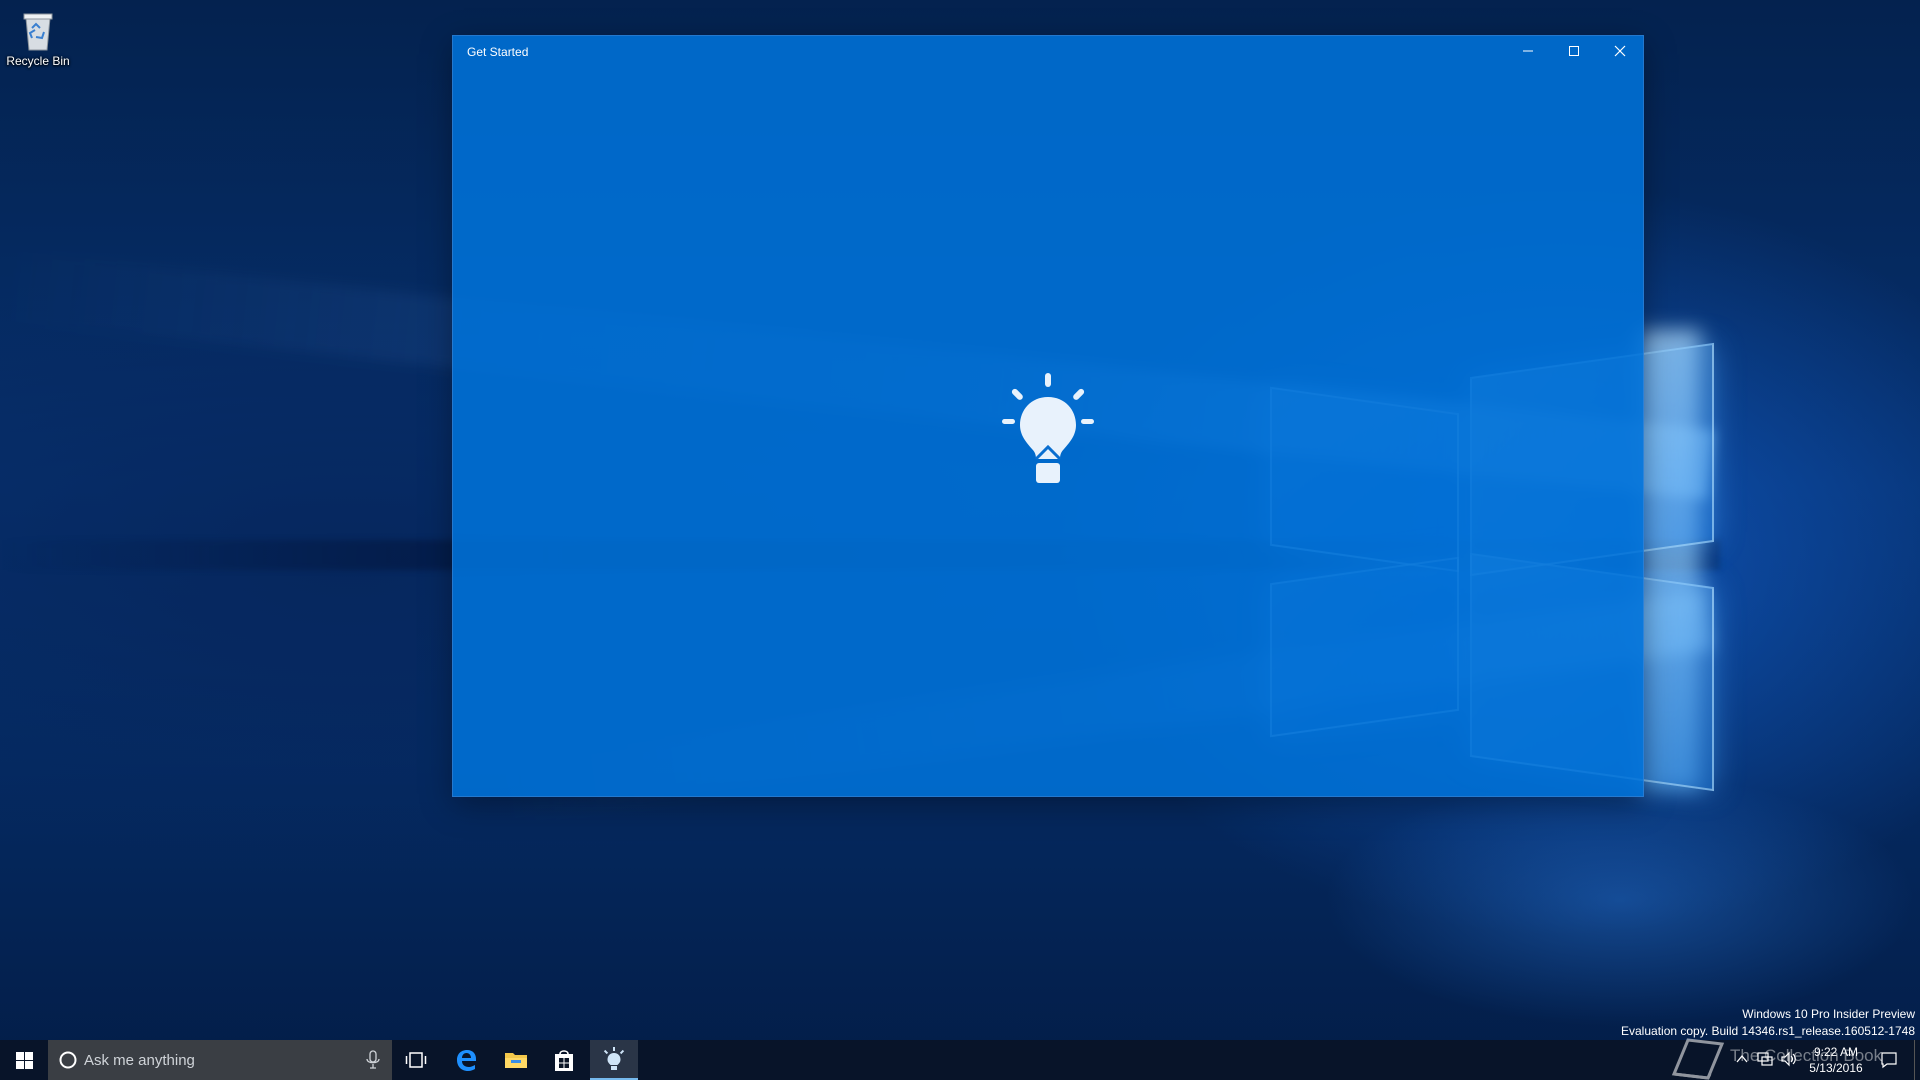  Describe the element at coordinates (1048, 51) in the screenshot. I see `title-bar: Get Started` at that location.